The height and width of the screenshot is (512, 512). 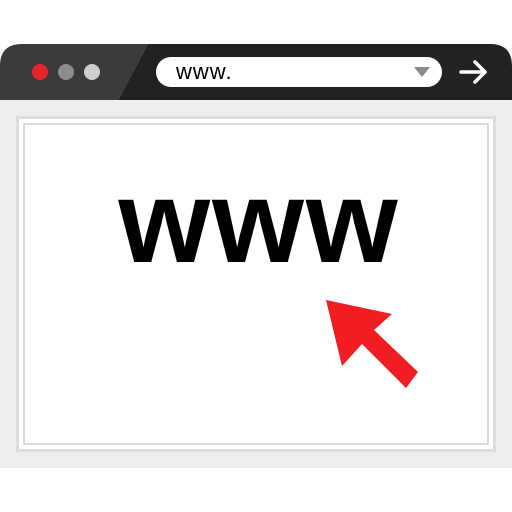 What do you see at coordinates (92, 72) in the screenshot?
I see `maximize-dot-icon` at bounding box center [92, 72].